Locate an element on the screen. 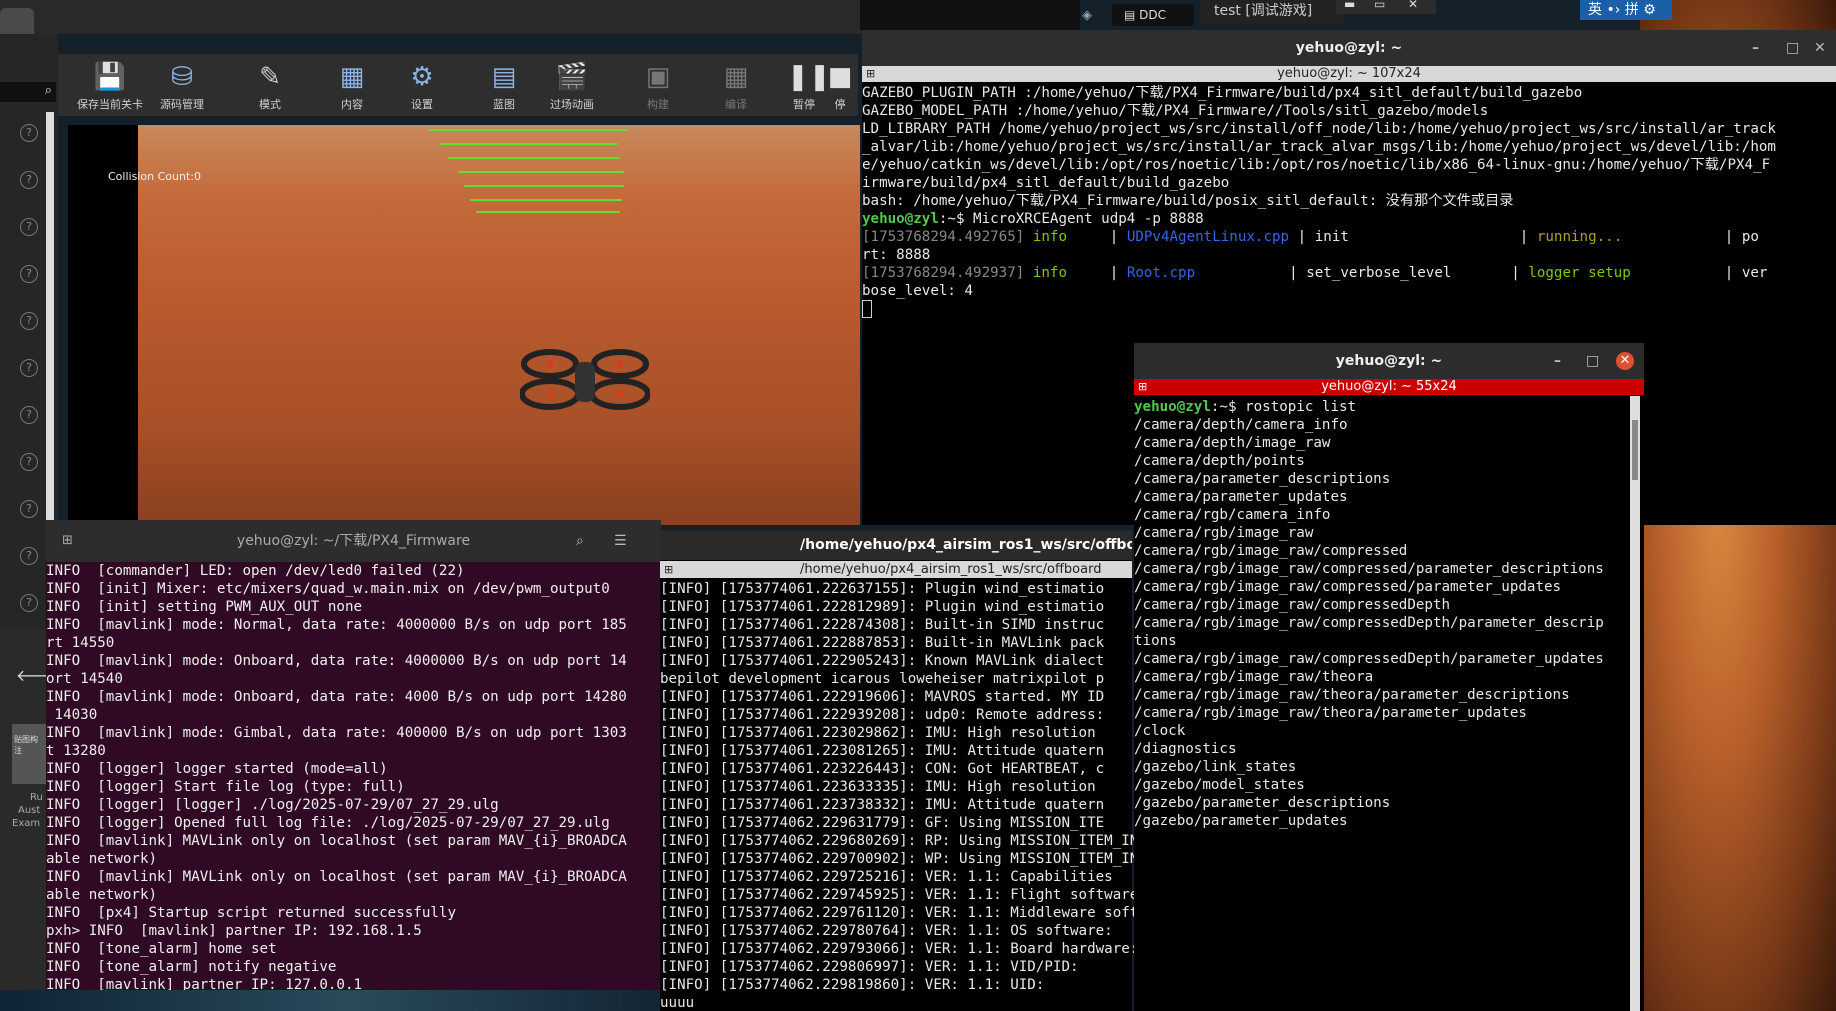  log-file: Root.cpp is located at coordinates (1161, 273).